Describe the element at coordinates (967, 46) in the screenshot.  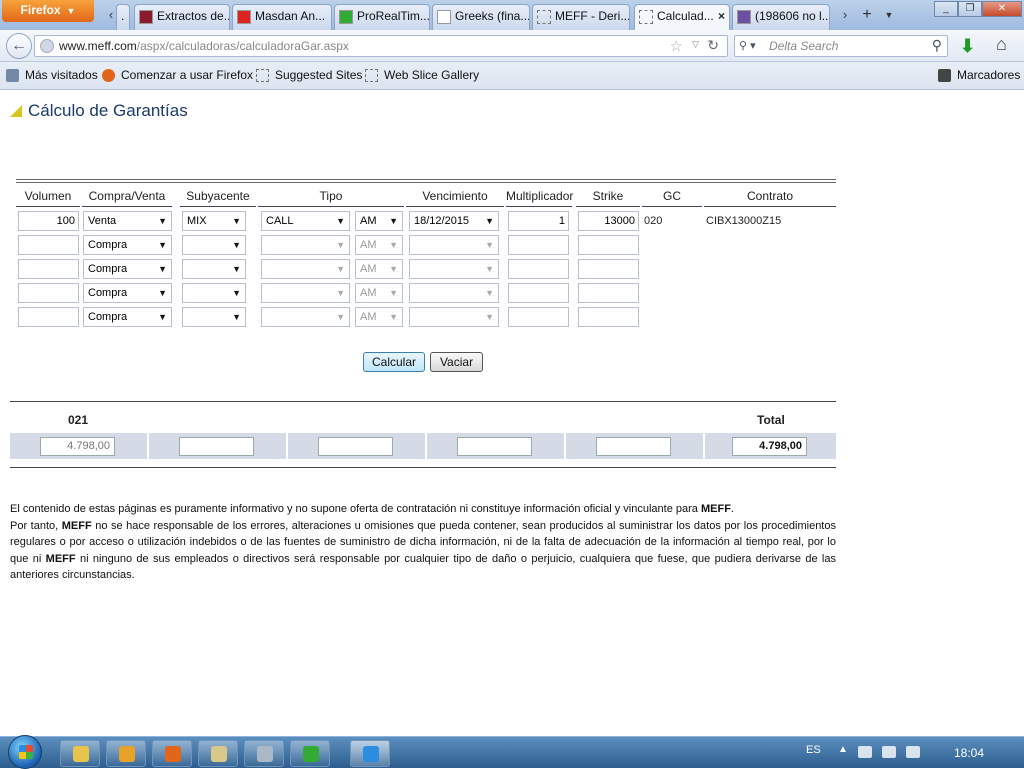
I see `download-icon: ⬇` at that location.